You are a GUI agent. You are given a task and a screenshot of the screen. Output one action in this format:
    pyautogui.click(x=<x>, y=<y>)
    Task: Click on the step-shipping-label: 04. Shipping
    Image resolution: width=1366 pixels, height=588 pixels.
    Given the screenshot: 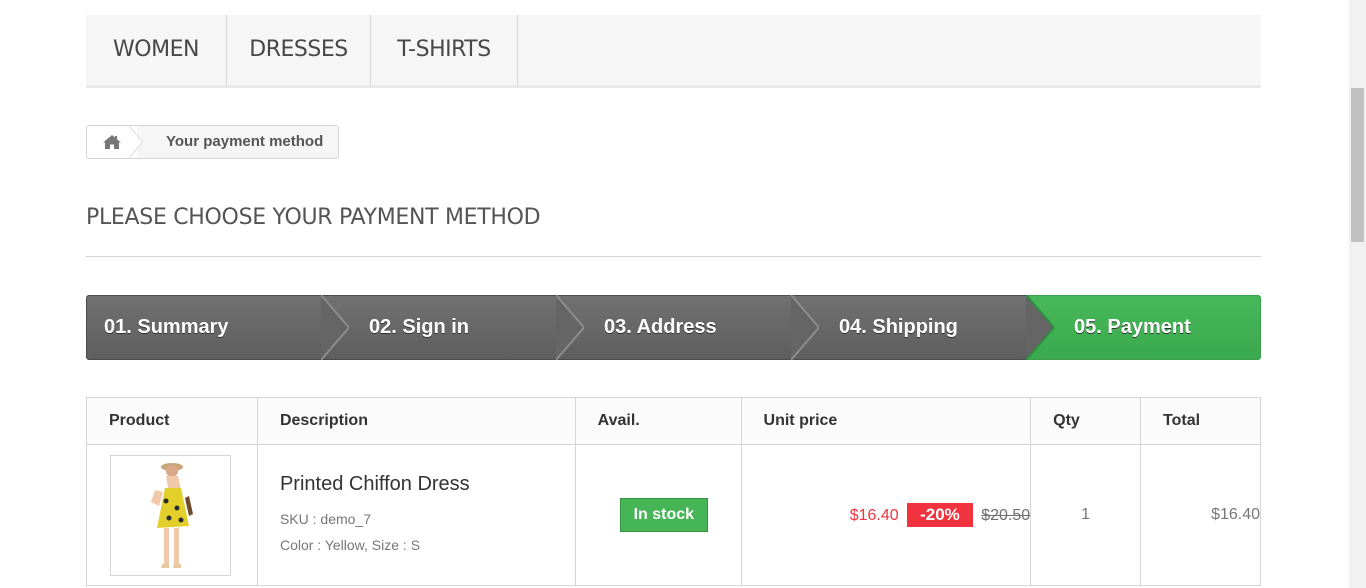 What is the action you would take?
    pyautogui.click(x=898, y=327)
    